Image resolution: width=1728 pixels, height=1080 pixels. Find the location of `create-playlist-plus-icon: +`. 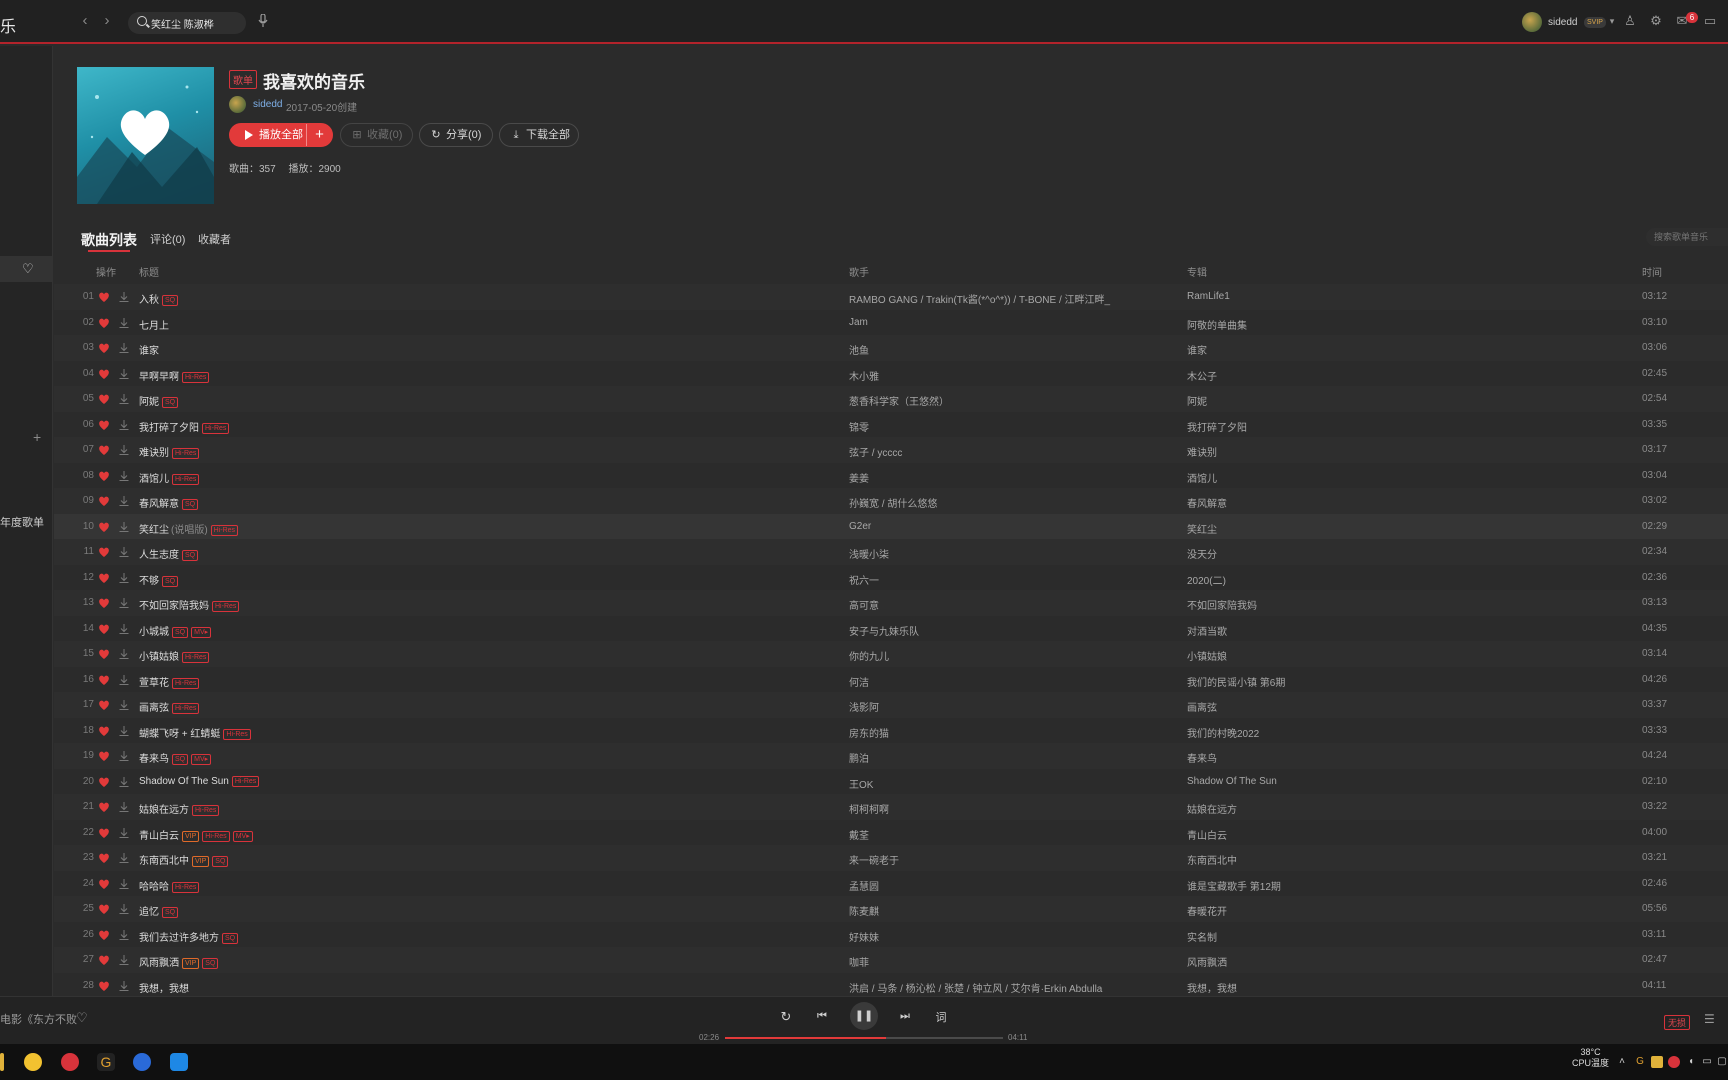

create-playlist-plus-icon: + is located at coordinates (37, 437).